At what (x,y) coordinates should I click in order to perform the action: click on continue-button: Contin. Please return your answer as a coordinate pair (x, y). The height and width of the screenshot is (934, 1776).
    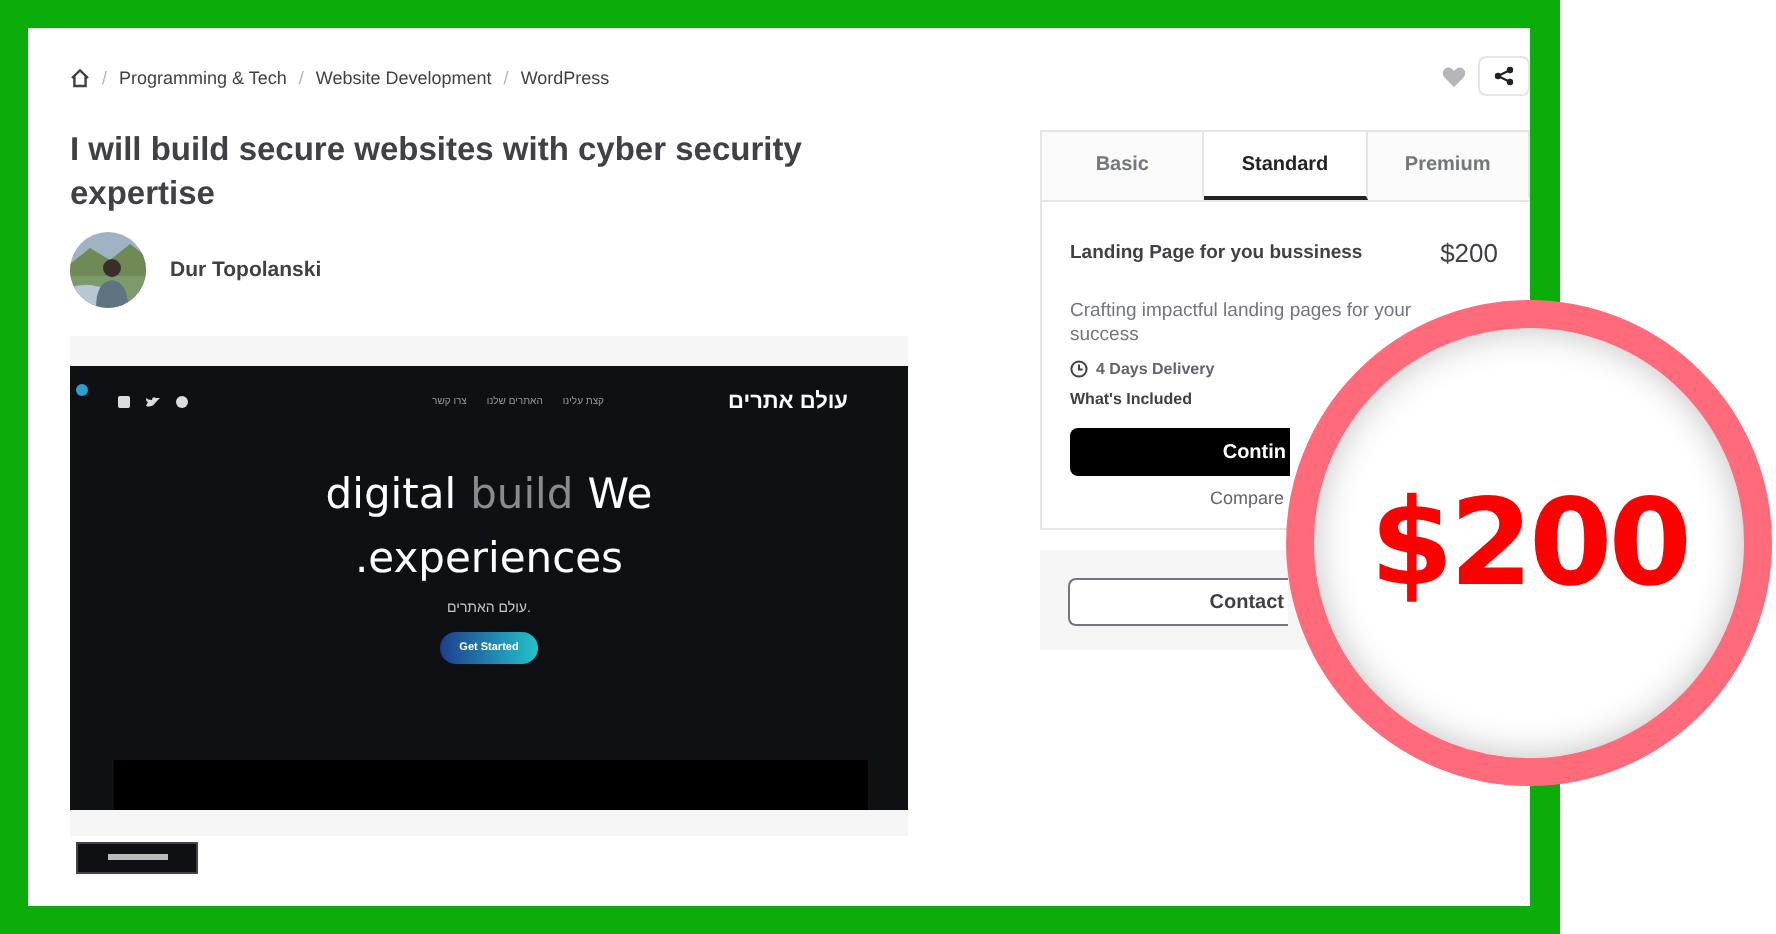
    Looking at the image, I should click on (1180, 452).